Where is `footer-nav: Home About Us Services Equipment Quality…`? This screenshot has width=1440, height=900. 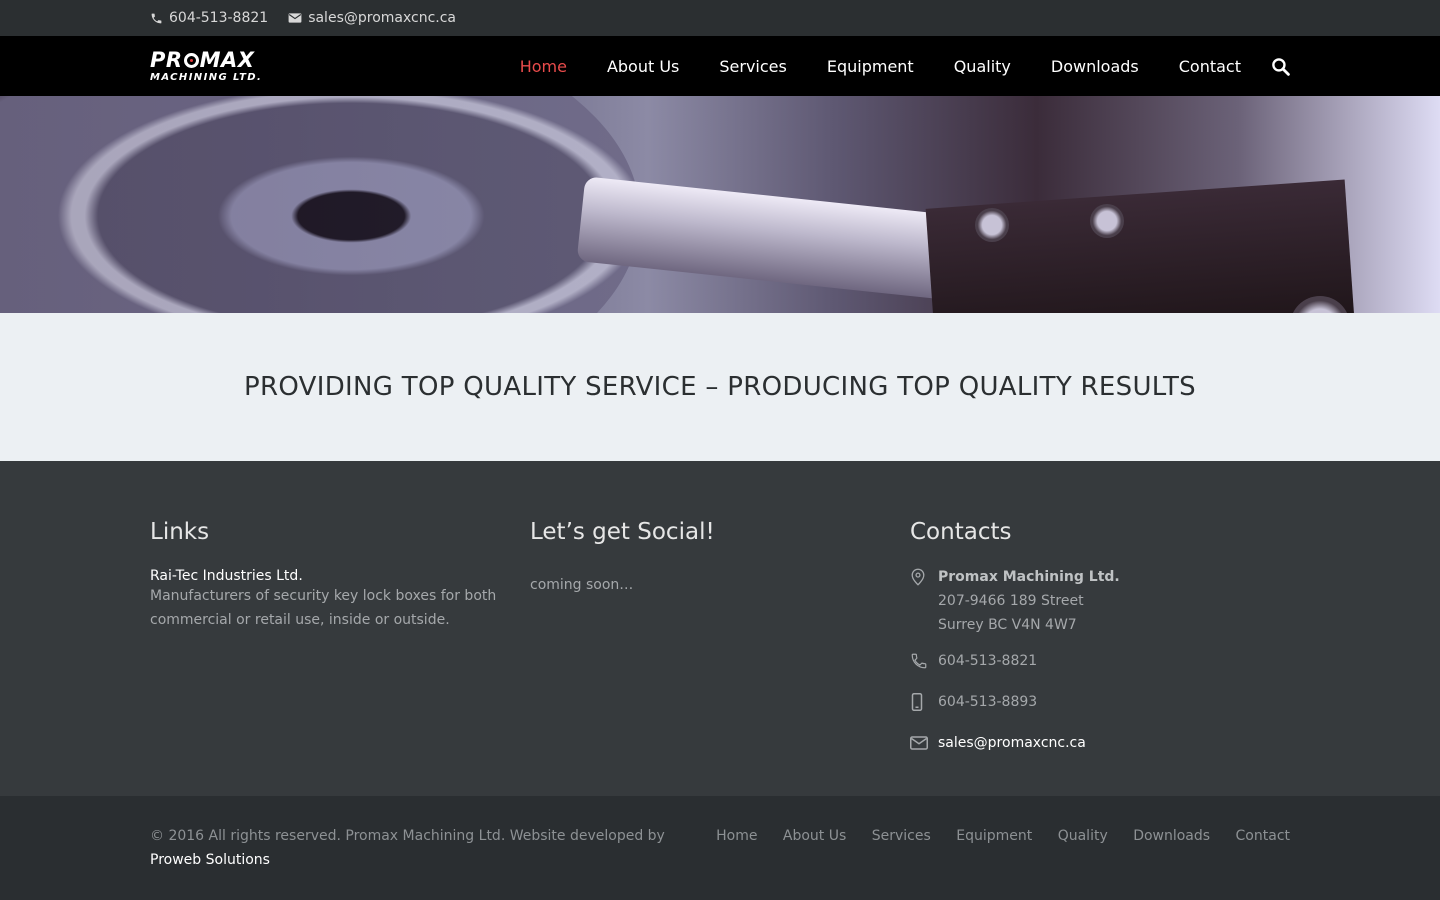
footer-nav: Home About Us Services Equipment Quality… is located at coordinates (992, 862).